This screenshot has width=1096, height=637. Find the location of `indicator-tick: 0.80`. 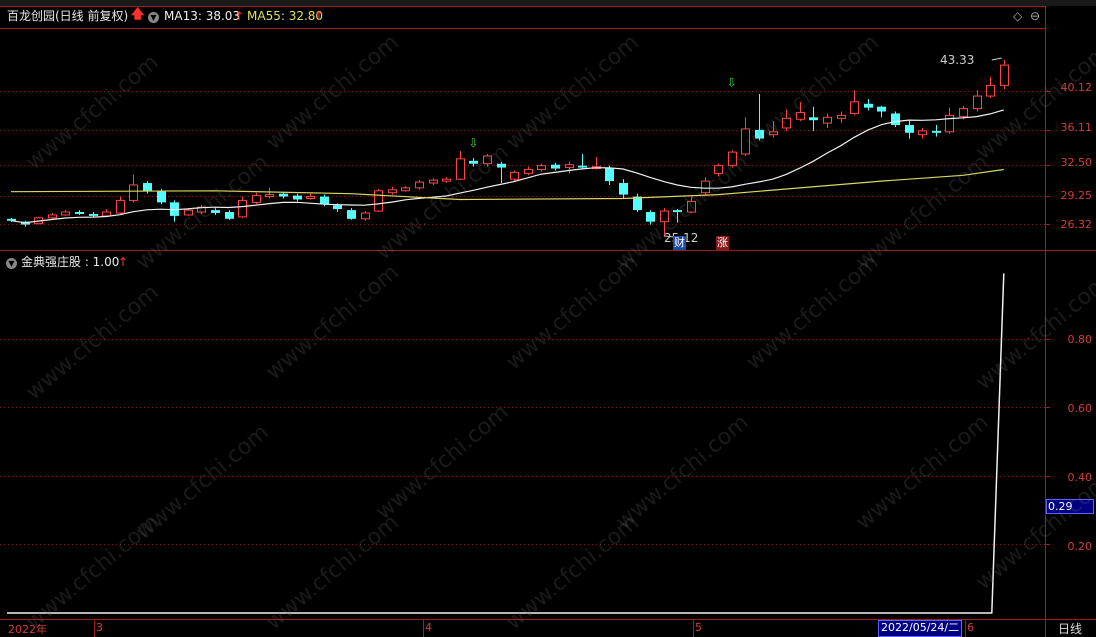

indicator-tick: 0.80 is located at coordinates (1080, 339).